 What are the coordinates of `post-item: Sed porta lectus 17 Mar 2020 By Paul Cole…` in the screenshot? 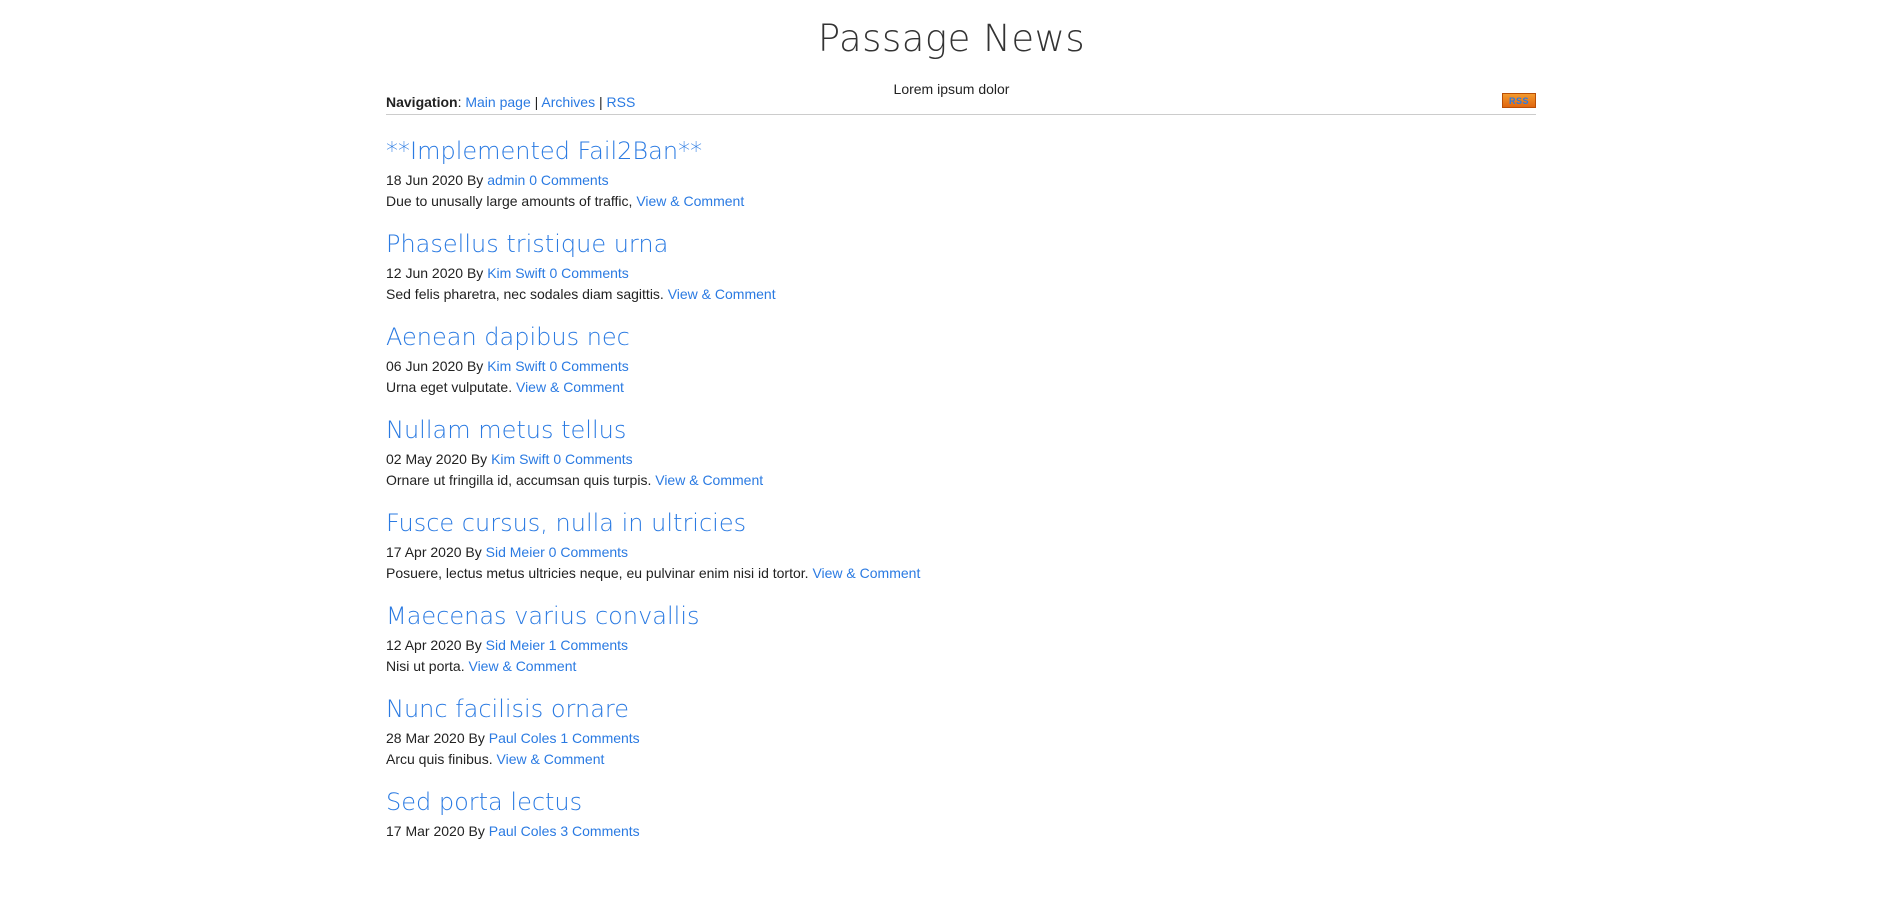 It's located at (961, 814).